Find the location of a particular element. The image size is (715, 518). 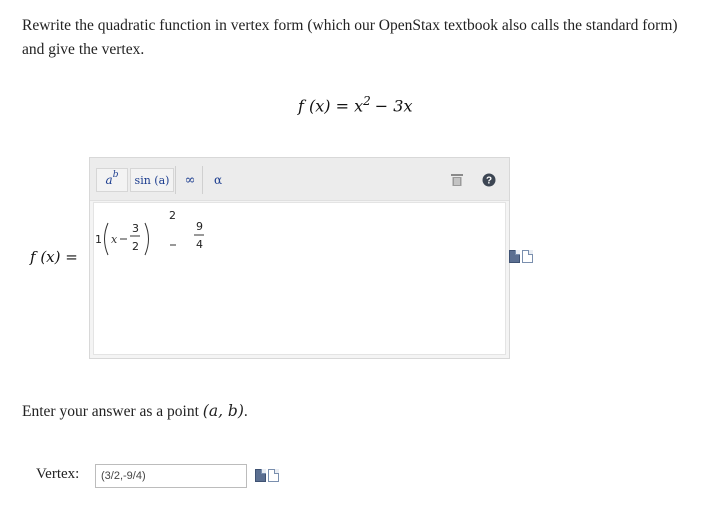

given-function: f (x) = x2 − 3x is located at coordinates (355, 105).